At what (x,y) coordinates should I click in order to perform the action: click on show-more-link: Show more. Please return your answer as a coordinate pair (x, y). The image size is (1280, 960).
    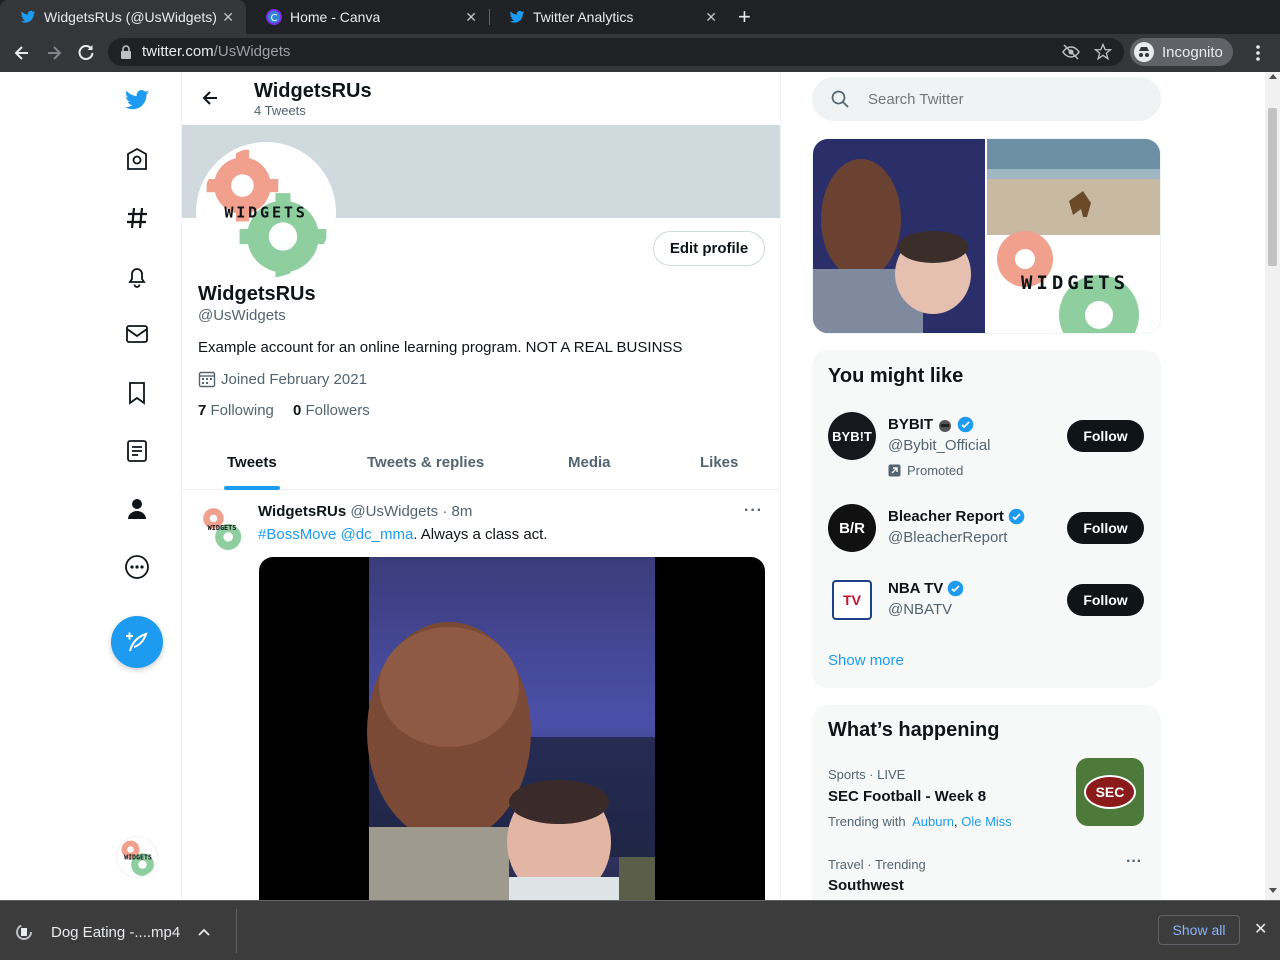
    Looking at the image, I should click on (866, 660).